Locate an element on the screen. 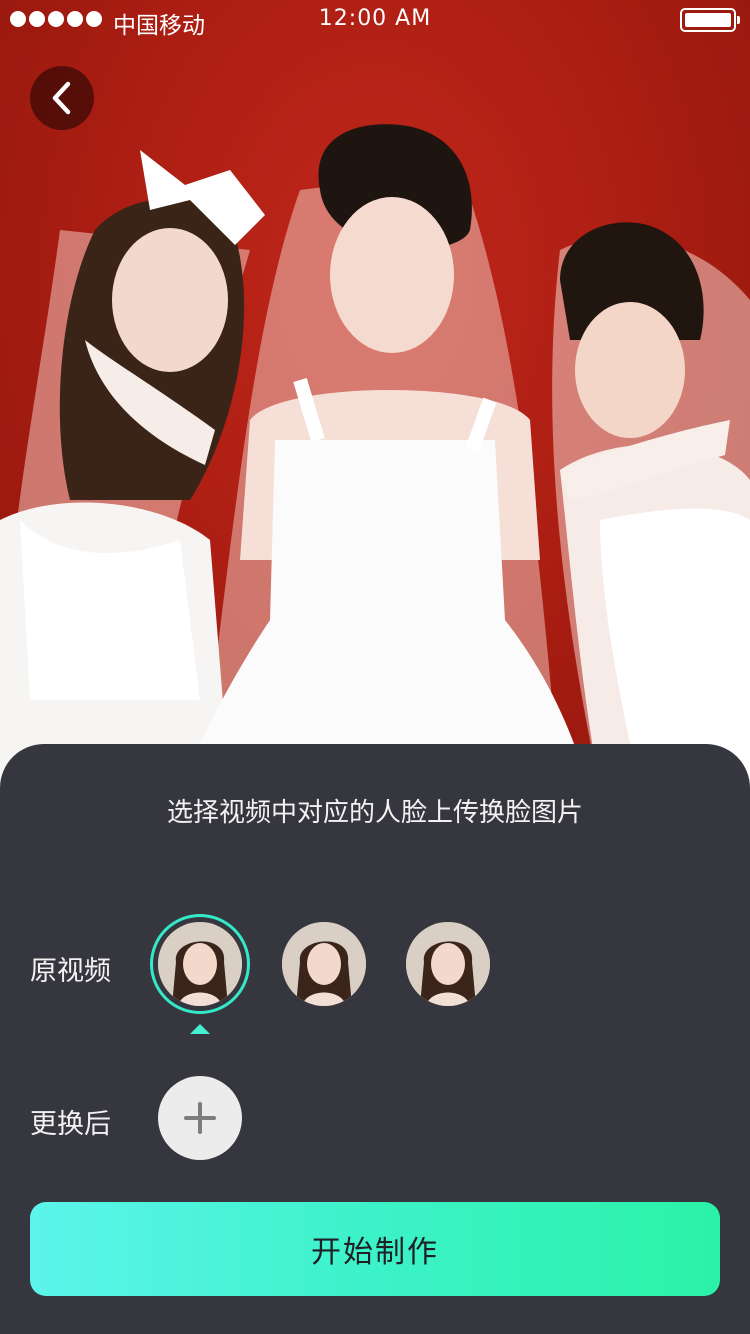 The height and width of the screenshot is (1334, 750). plus-icon is located at coordinates (200, 1118).